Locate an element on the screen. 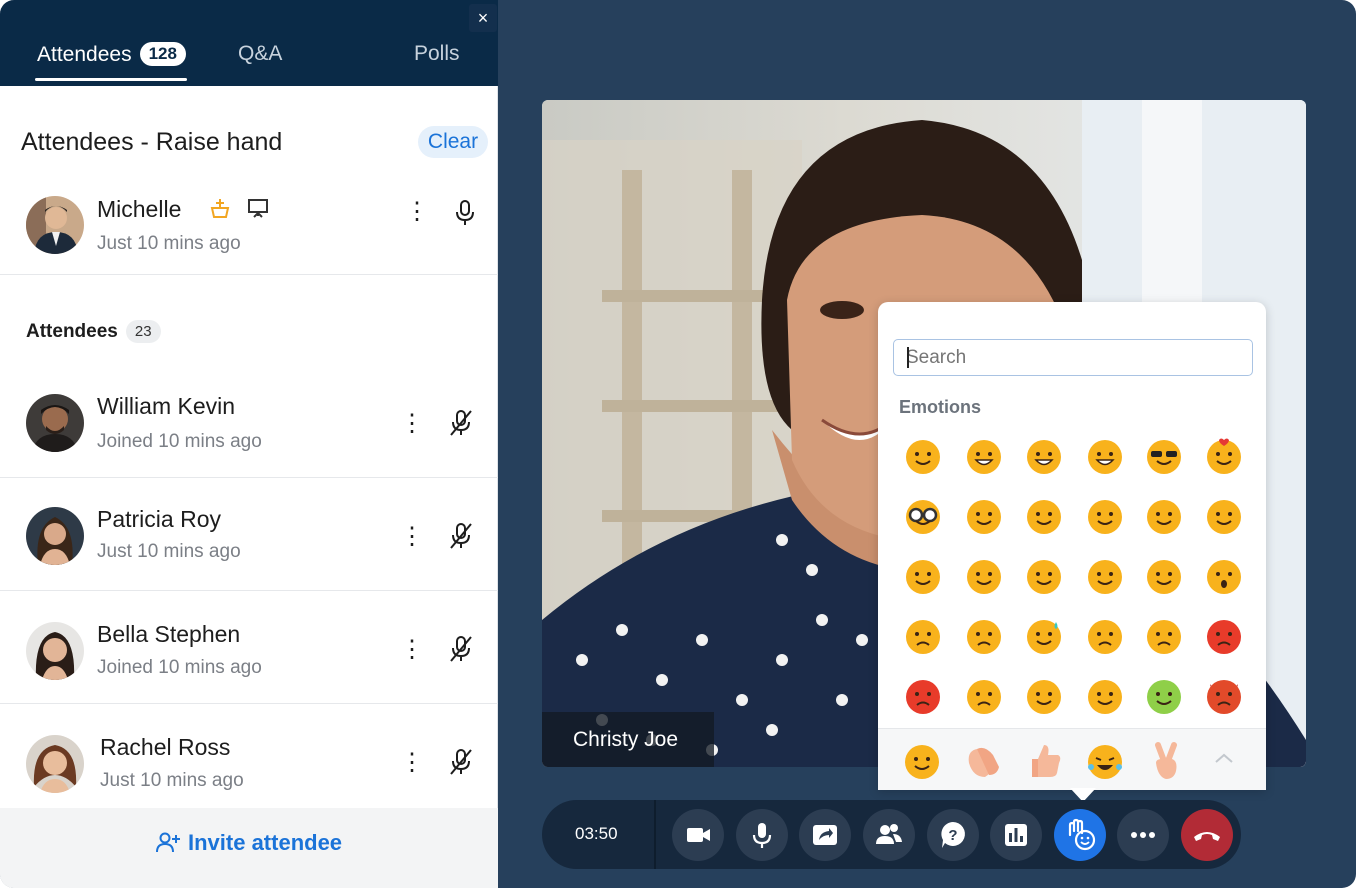 This screenshot has height=888, width=1356. list-item: Patricia Roy Just 10 mins ago ⋮ is located at coordinates (249, 534).